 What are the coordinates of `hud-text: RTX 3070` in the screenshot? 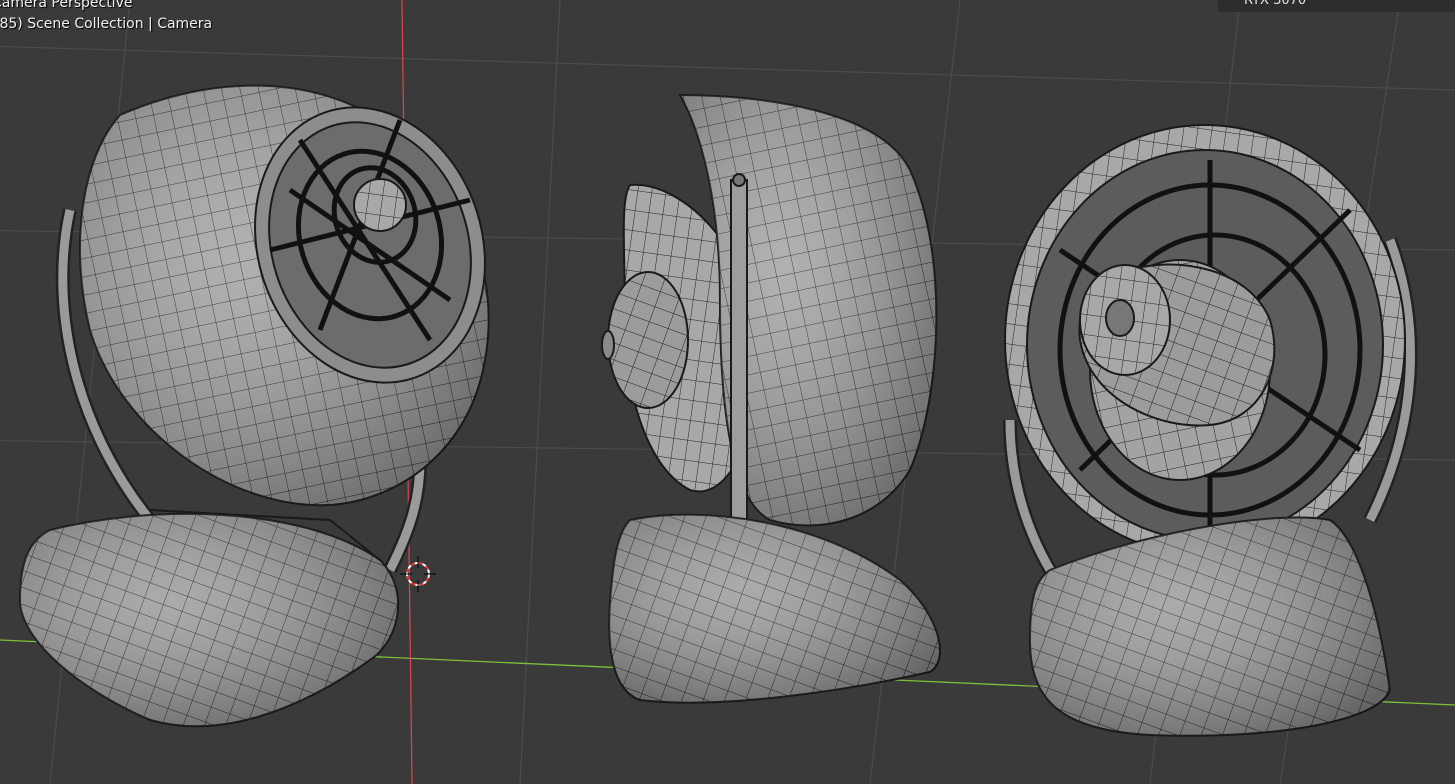 It's located at (1275, 4).